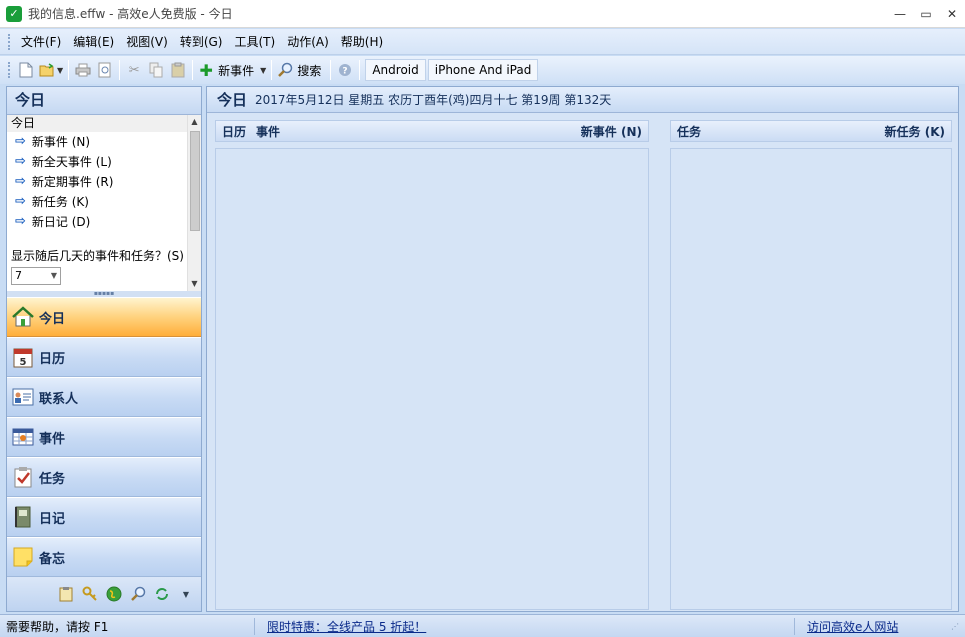 This screenshot has height=637, width=965. Describe the element at coordinates (194, 122) in the screenshot. I see `scroll-up-icon: ▲` at that location.